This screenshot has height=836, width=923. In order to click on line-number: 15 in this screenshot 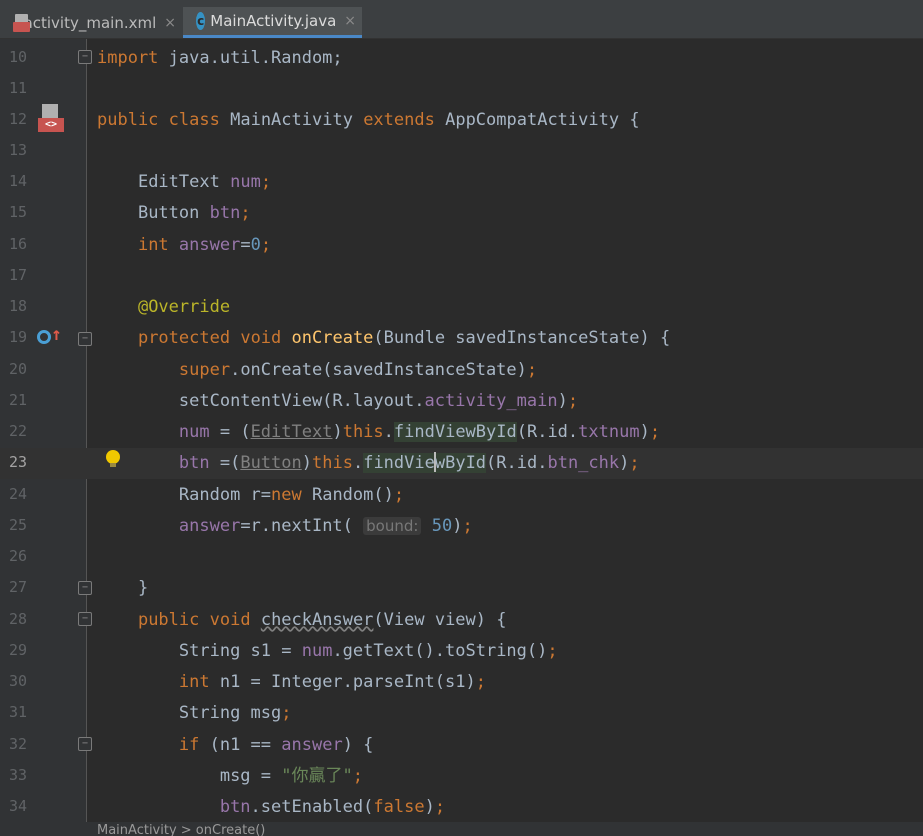, I will do `click(17, 212)`.